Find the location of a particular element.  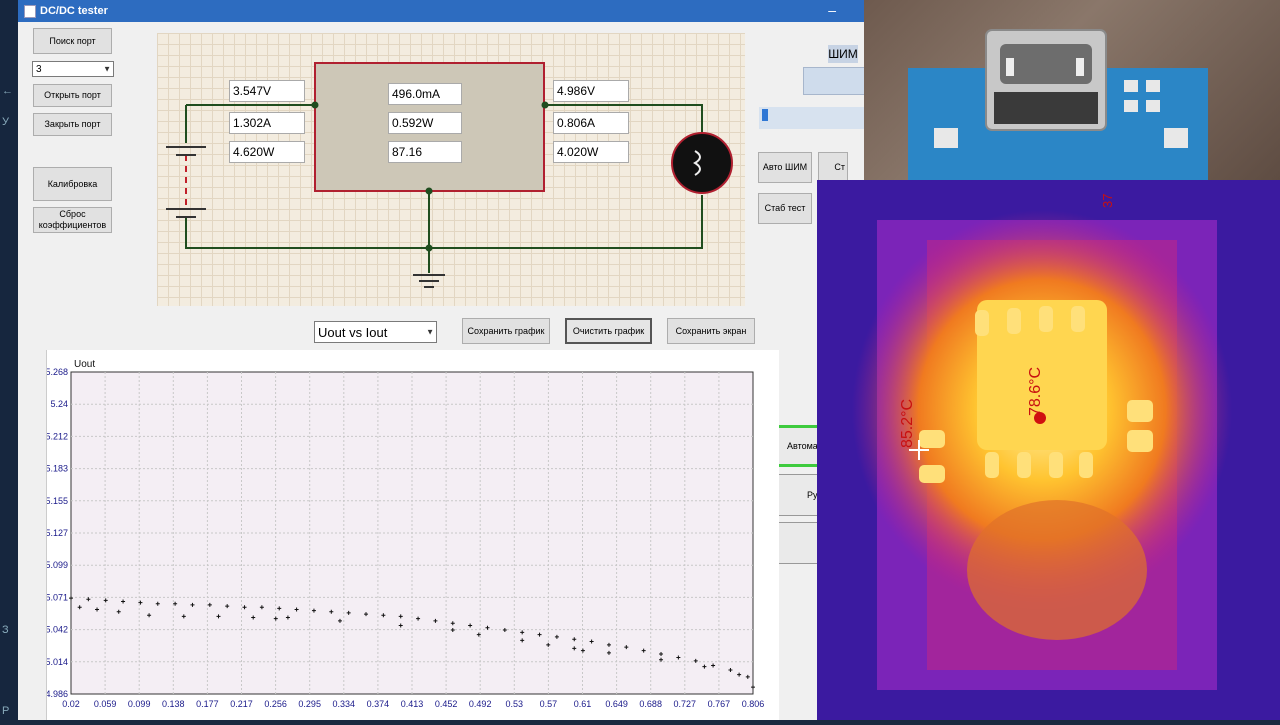

port-select: 3 ▼ is located at coordinates (73, 69).